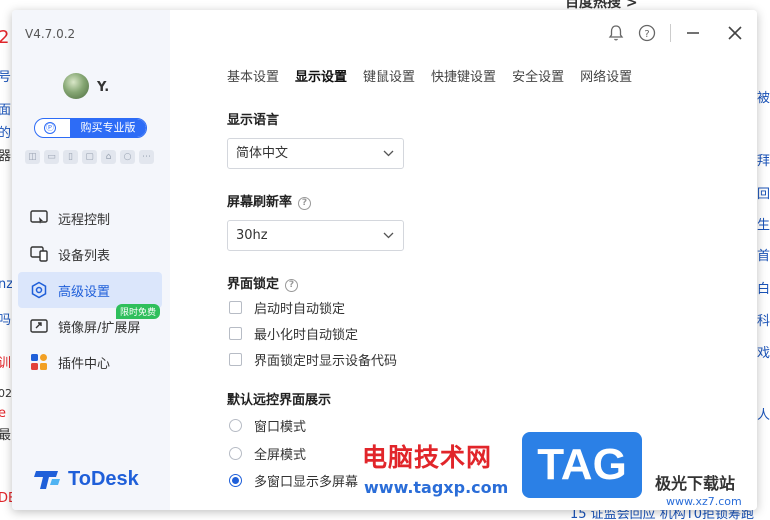 This screenshot has height=520, width=770. What do you see at coordinates (103, 87) in the screenshot?
I see `username: Y.` at bounding box center [103, 87].